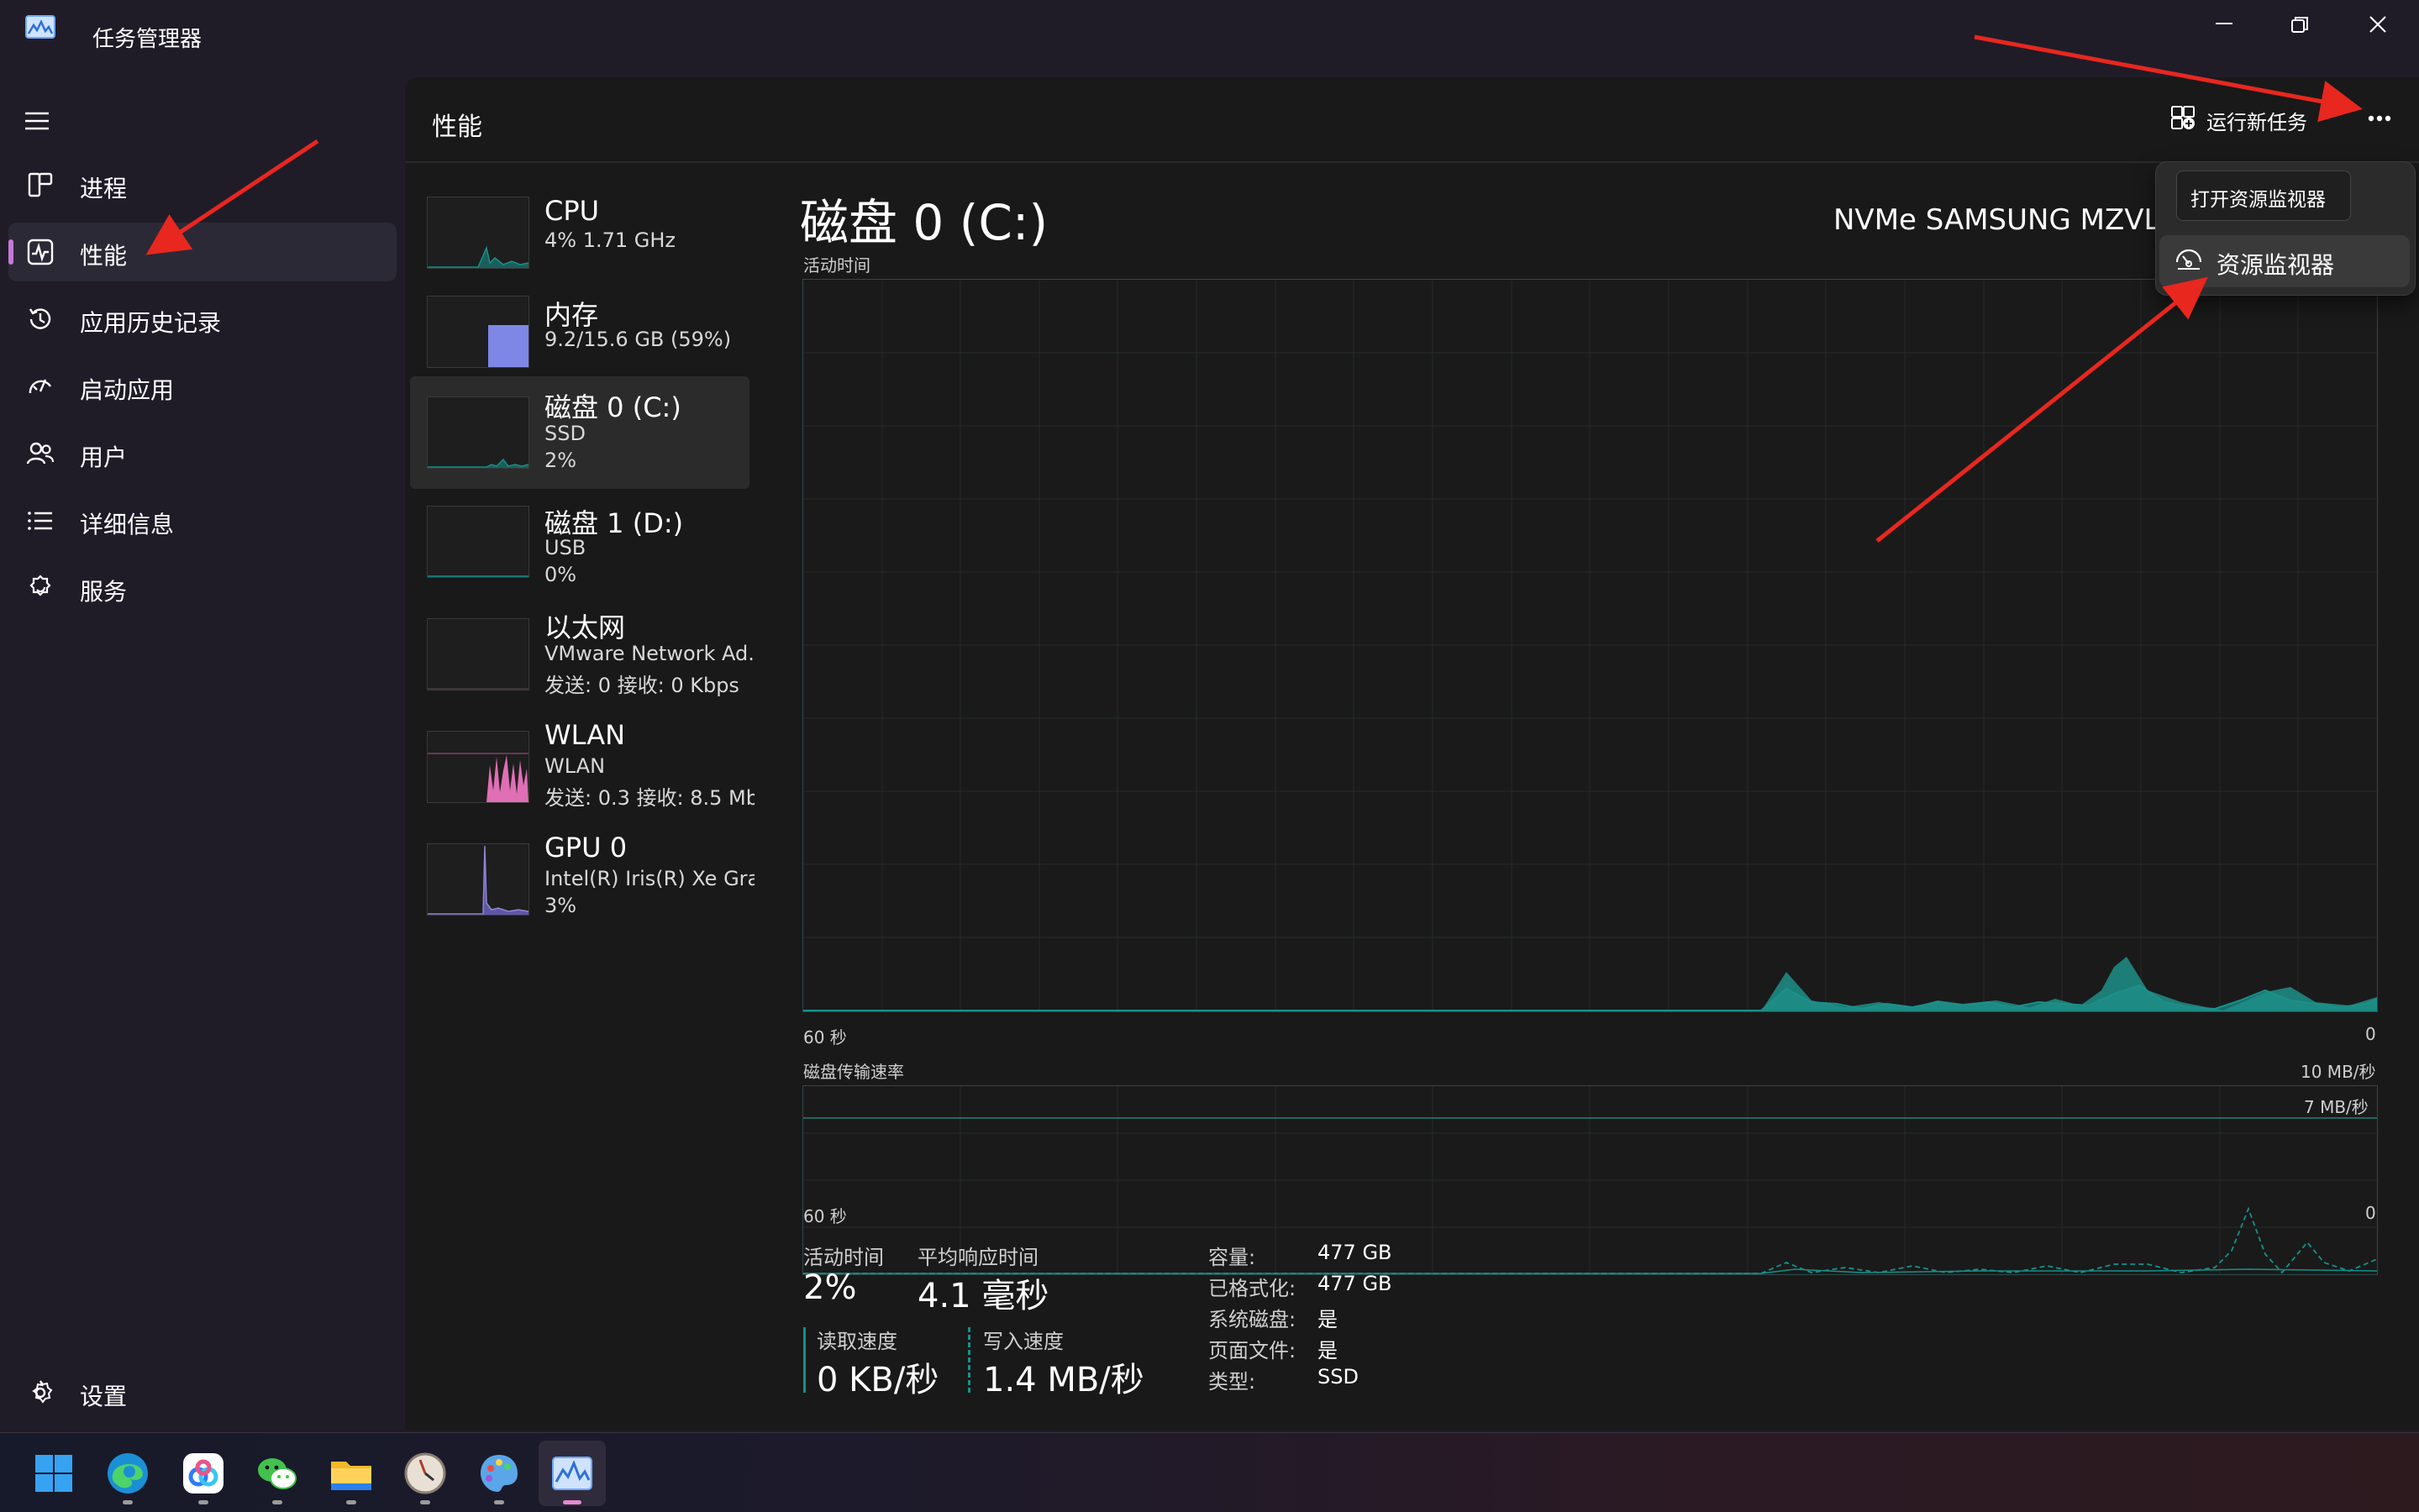  I want to click on processes-icon, so click(40, 184).